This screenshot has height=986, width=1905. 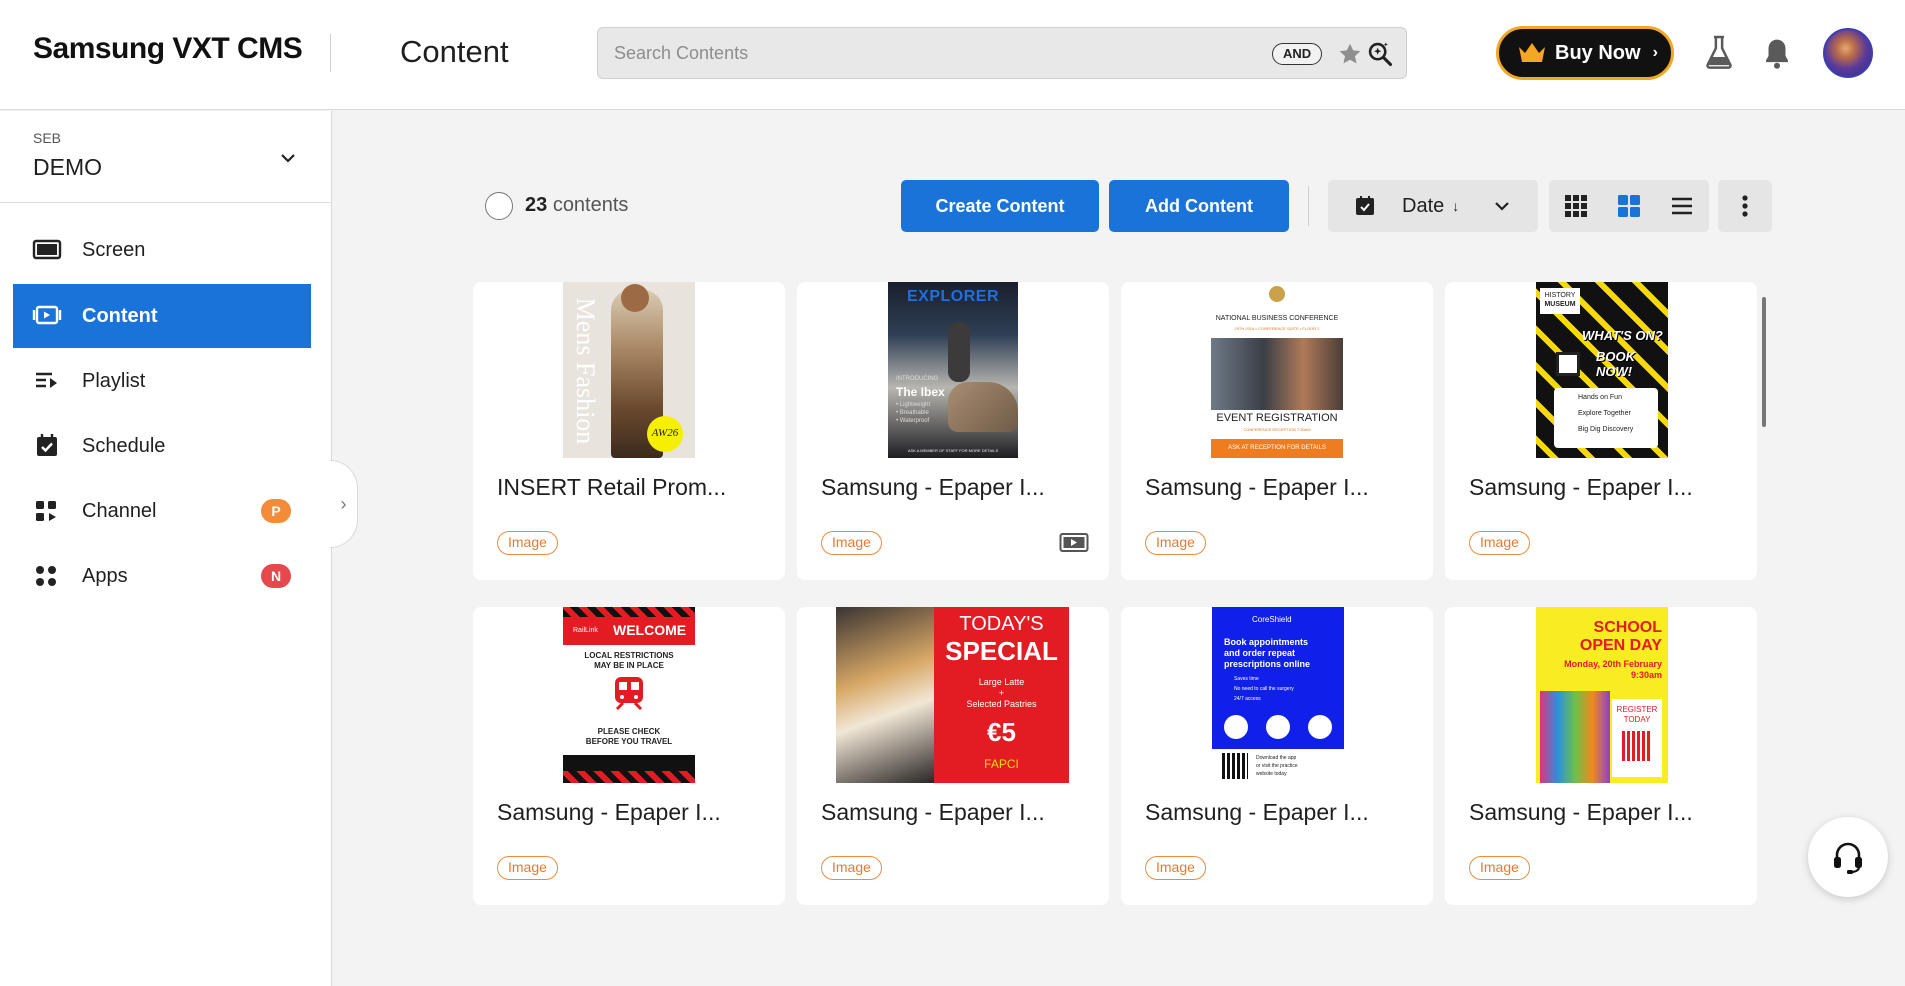 What do you see at coordinates (629, 655) in the screenshot?
I see `thumbnail-text: LOCAL RESTRICTIONS` at bounding box center [629, 655].